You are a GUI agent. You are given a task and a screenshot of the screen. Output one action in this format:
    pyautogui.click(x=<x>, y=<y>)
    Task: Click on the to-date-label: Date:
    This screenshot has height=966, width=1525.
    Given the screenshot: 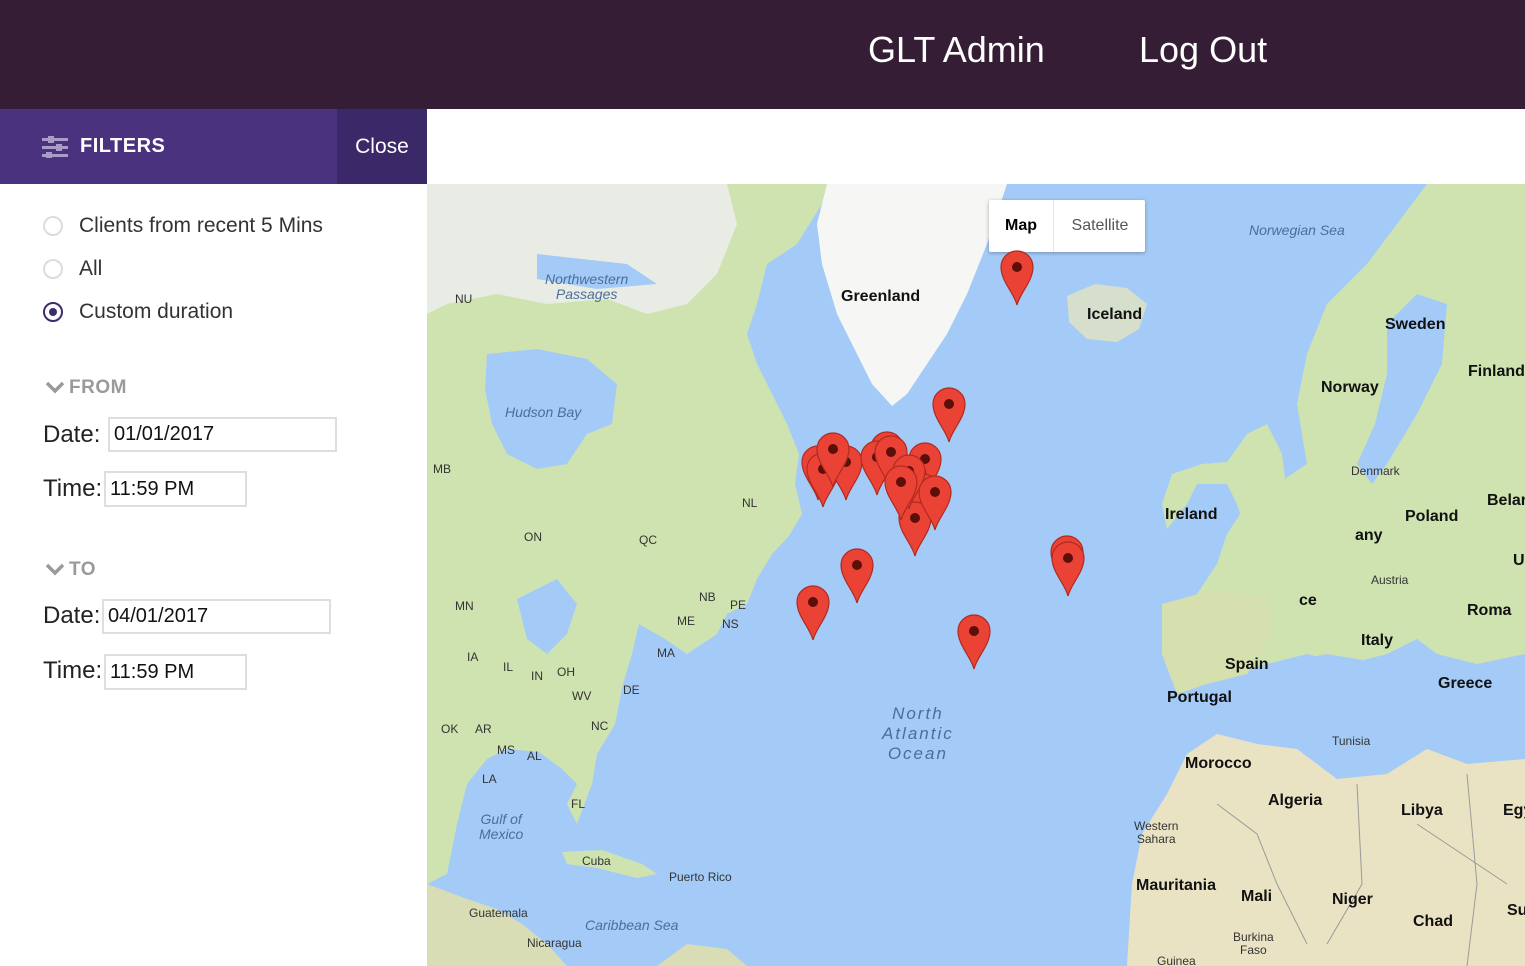 What is the action you would take?
    pyautogui.click(x=72, y=615)
    